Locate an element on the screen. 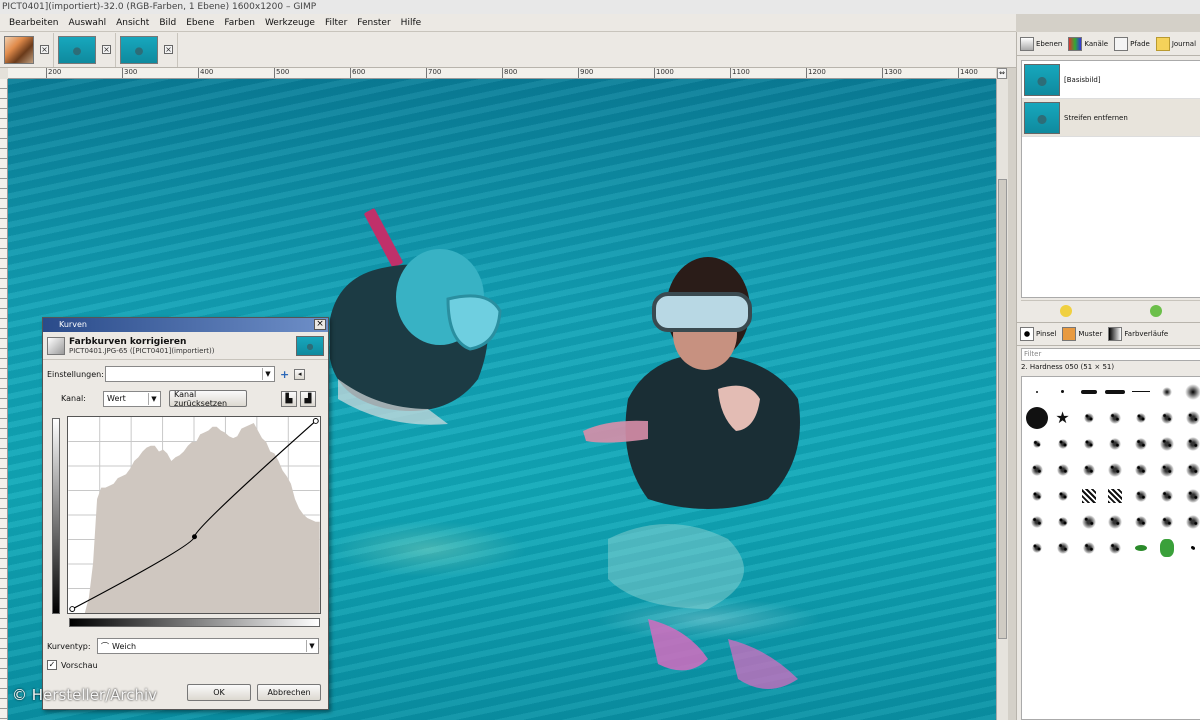 The height and width of the screenshot is (720, 1200). tab-farbverlaeufe: Farbverläufe is located at coordinates (1138, 334).